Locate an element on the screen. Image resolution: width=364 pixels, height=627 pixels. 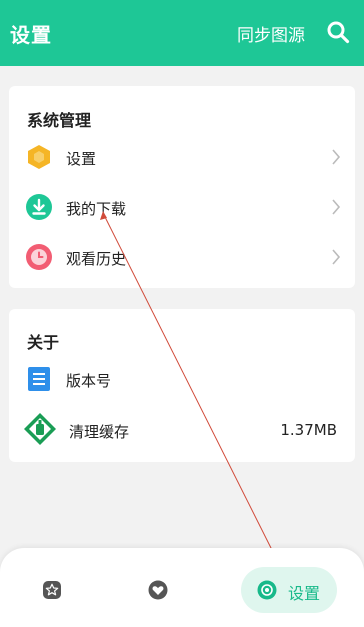
menu-item-label: 清理缓存 is located at coordinates (99, 432).